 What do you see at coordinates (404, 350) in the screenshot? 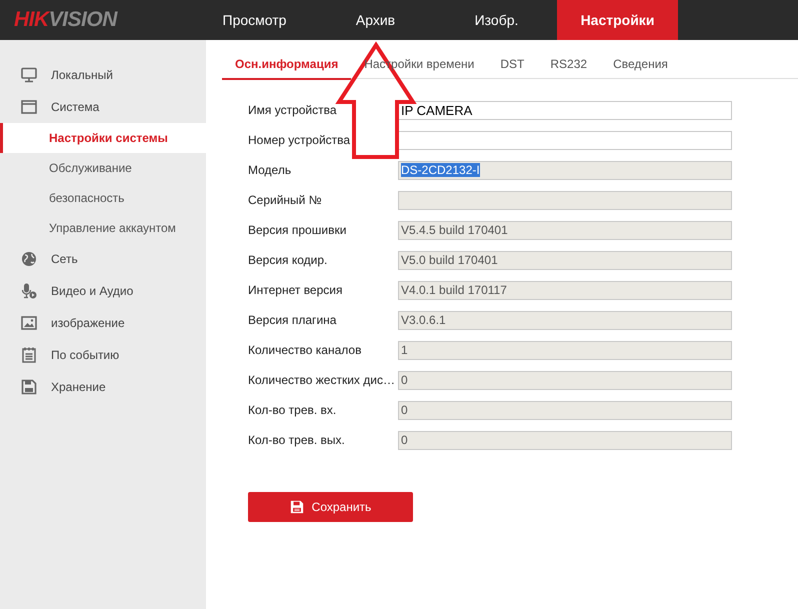
I see `field-value: 1` at bounding box center [404, 350].